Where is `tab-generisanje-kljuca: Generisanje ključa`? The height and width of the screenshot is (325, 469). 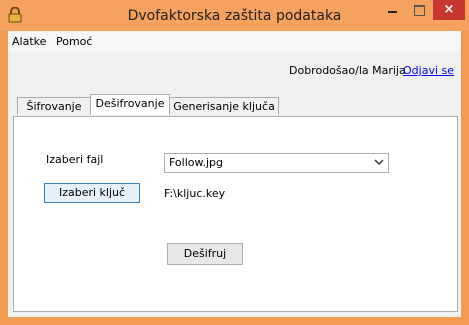 tab-generisanje-kljuca: Generisanje ključa is located at coordinates (224, 106).